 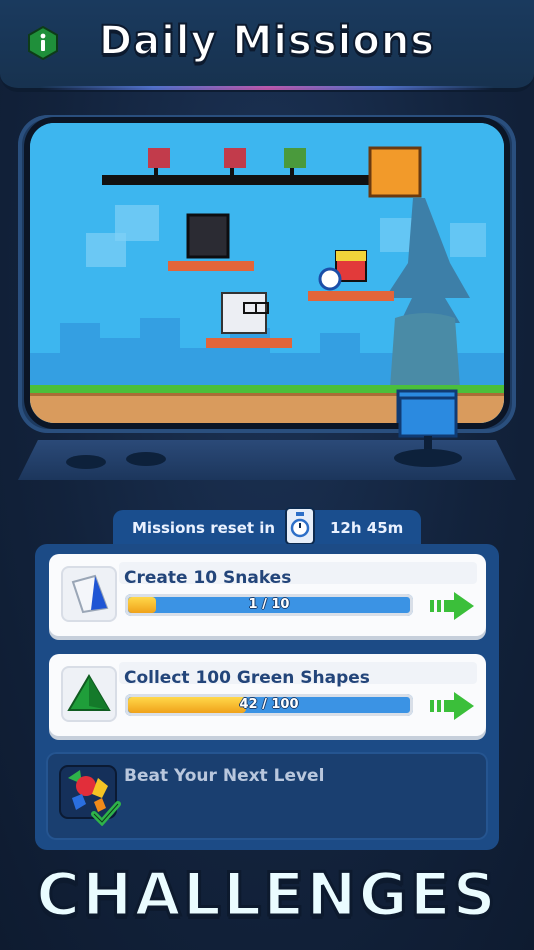 I want to click on reset-time: 12h 45m, so click(x=367, y=528).